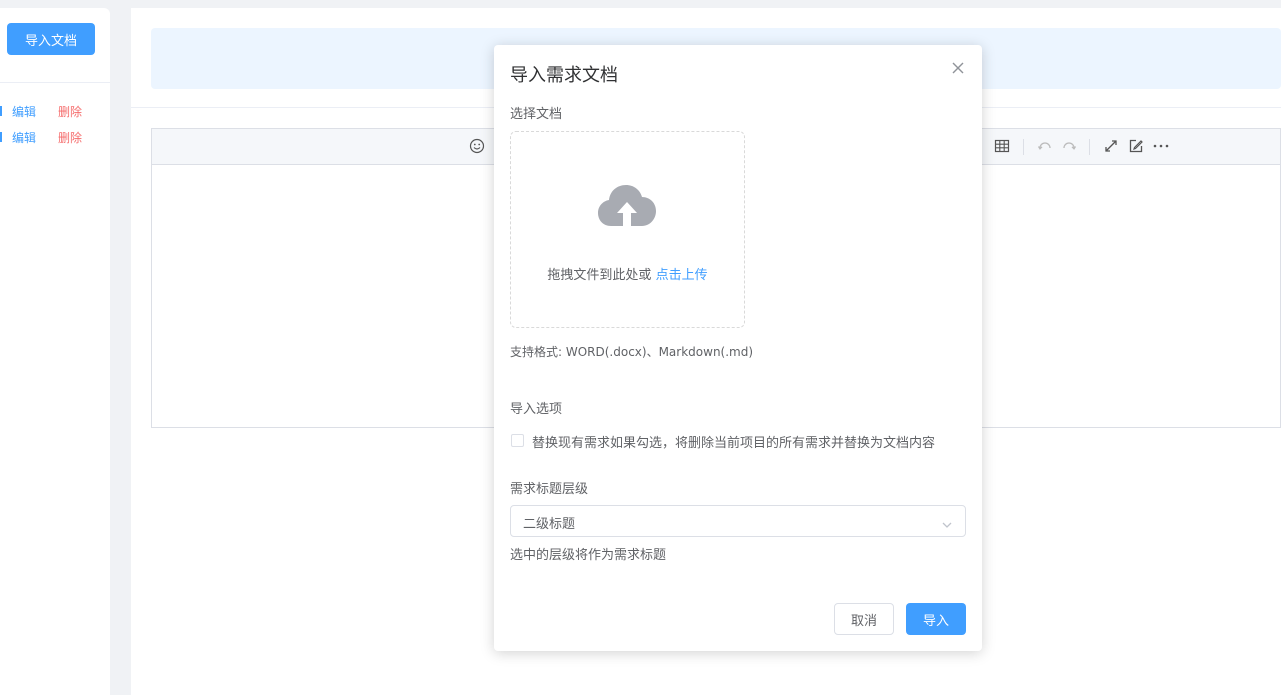 Image resolution: width=1281 pixels, height=695 pixels. What do you see at coordinates (733, 441) in the screenshot?
I see `replace-checkbox-label: 替换现有需求如果勾选，将删除当前项目的所有需求并替换为文档内容` at bounding box center [733, 441].